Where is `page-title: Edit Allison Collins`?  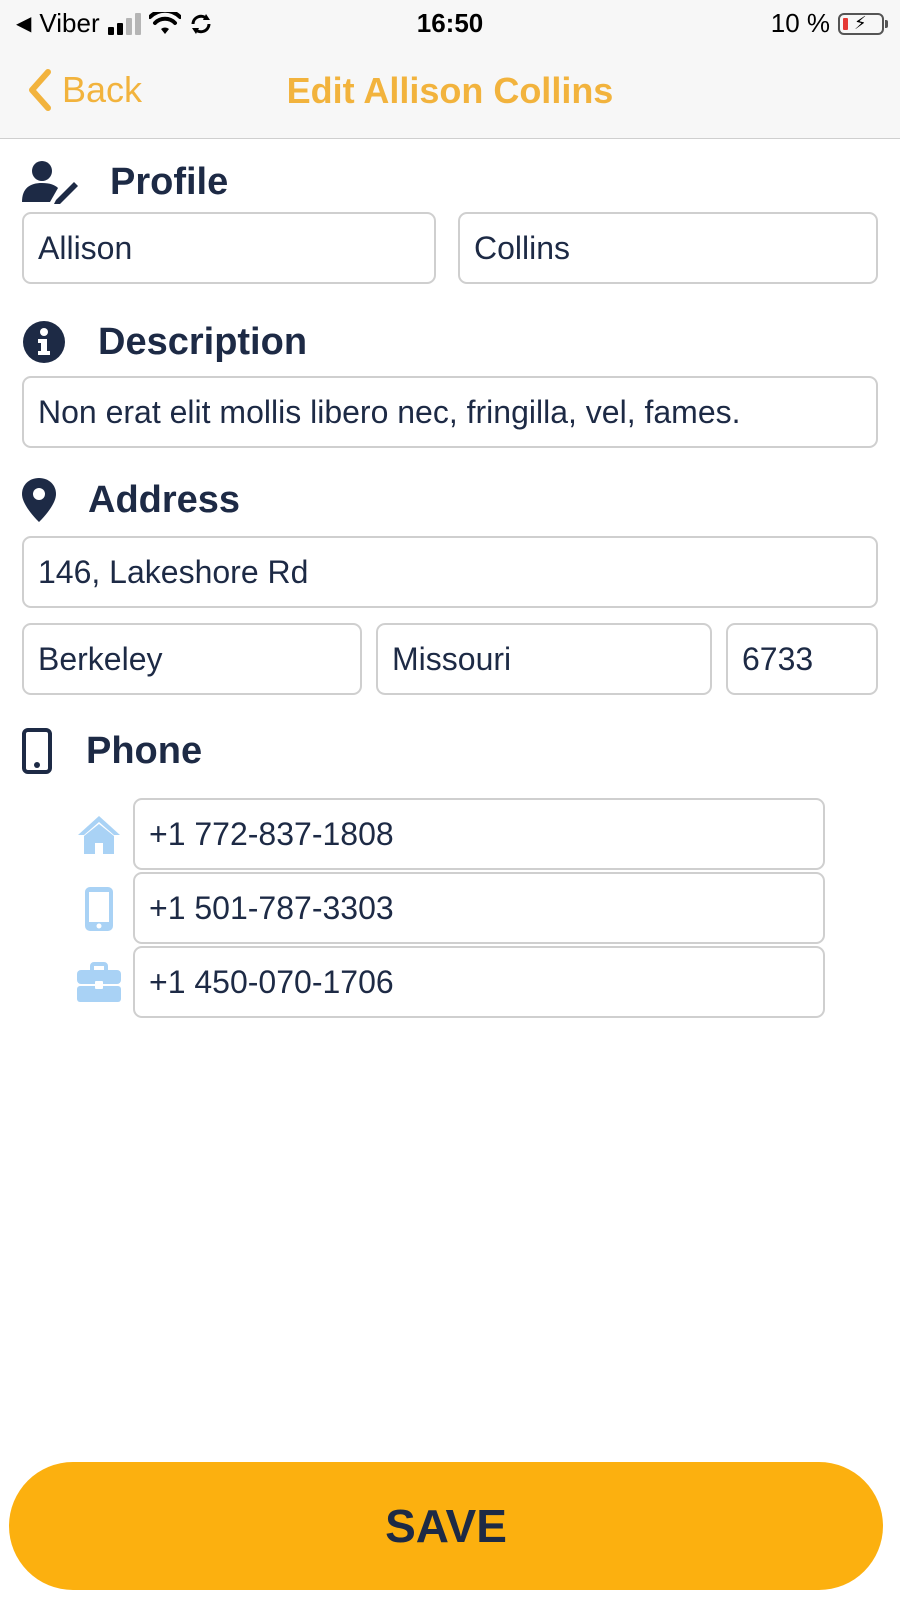
page-title: Edit Allison Collins is located at coordinates (450, 90).